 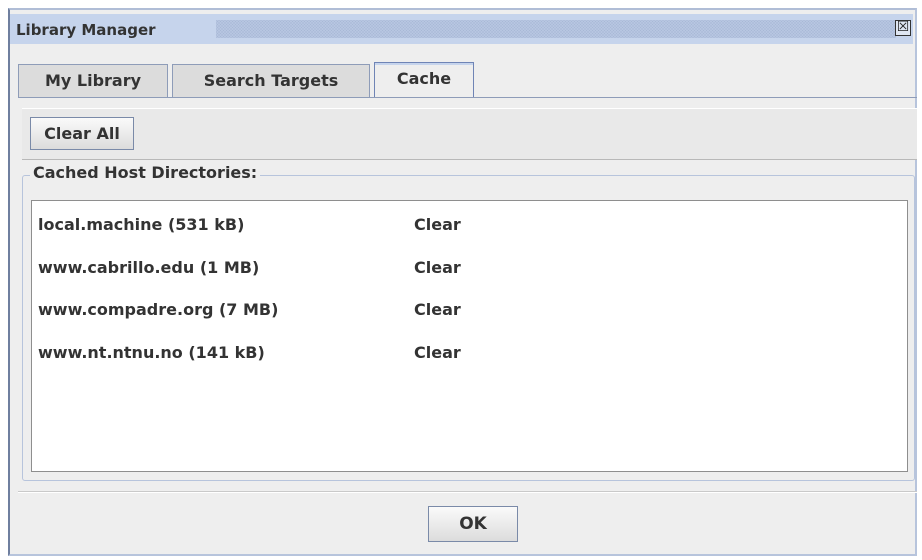 I want to click on list-item: www.cabrillo.edu (1 MB) Clear, so click(x=468, y=270).